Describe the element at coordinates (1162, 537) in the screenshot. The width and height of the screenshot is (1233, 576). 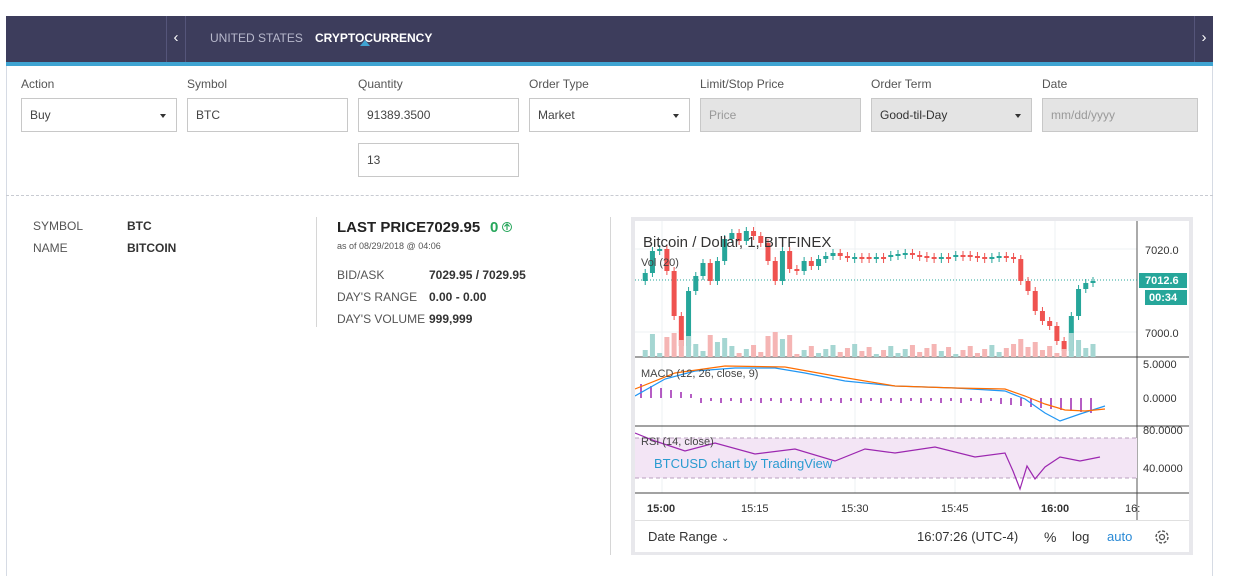
I see `gear-icon` at that location.